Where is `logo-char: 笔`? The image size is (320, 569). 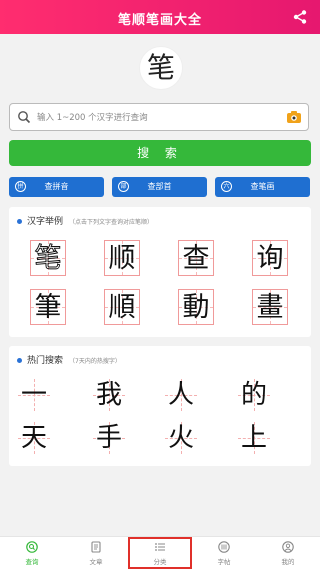 logo-char: 笔 is located at coordinates (160, 67).